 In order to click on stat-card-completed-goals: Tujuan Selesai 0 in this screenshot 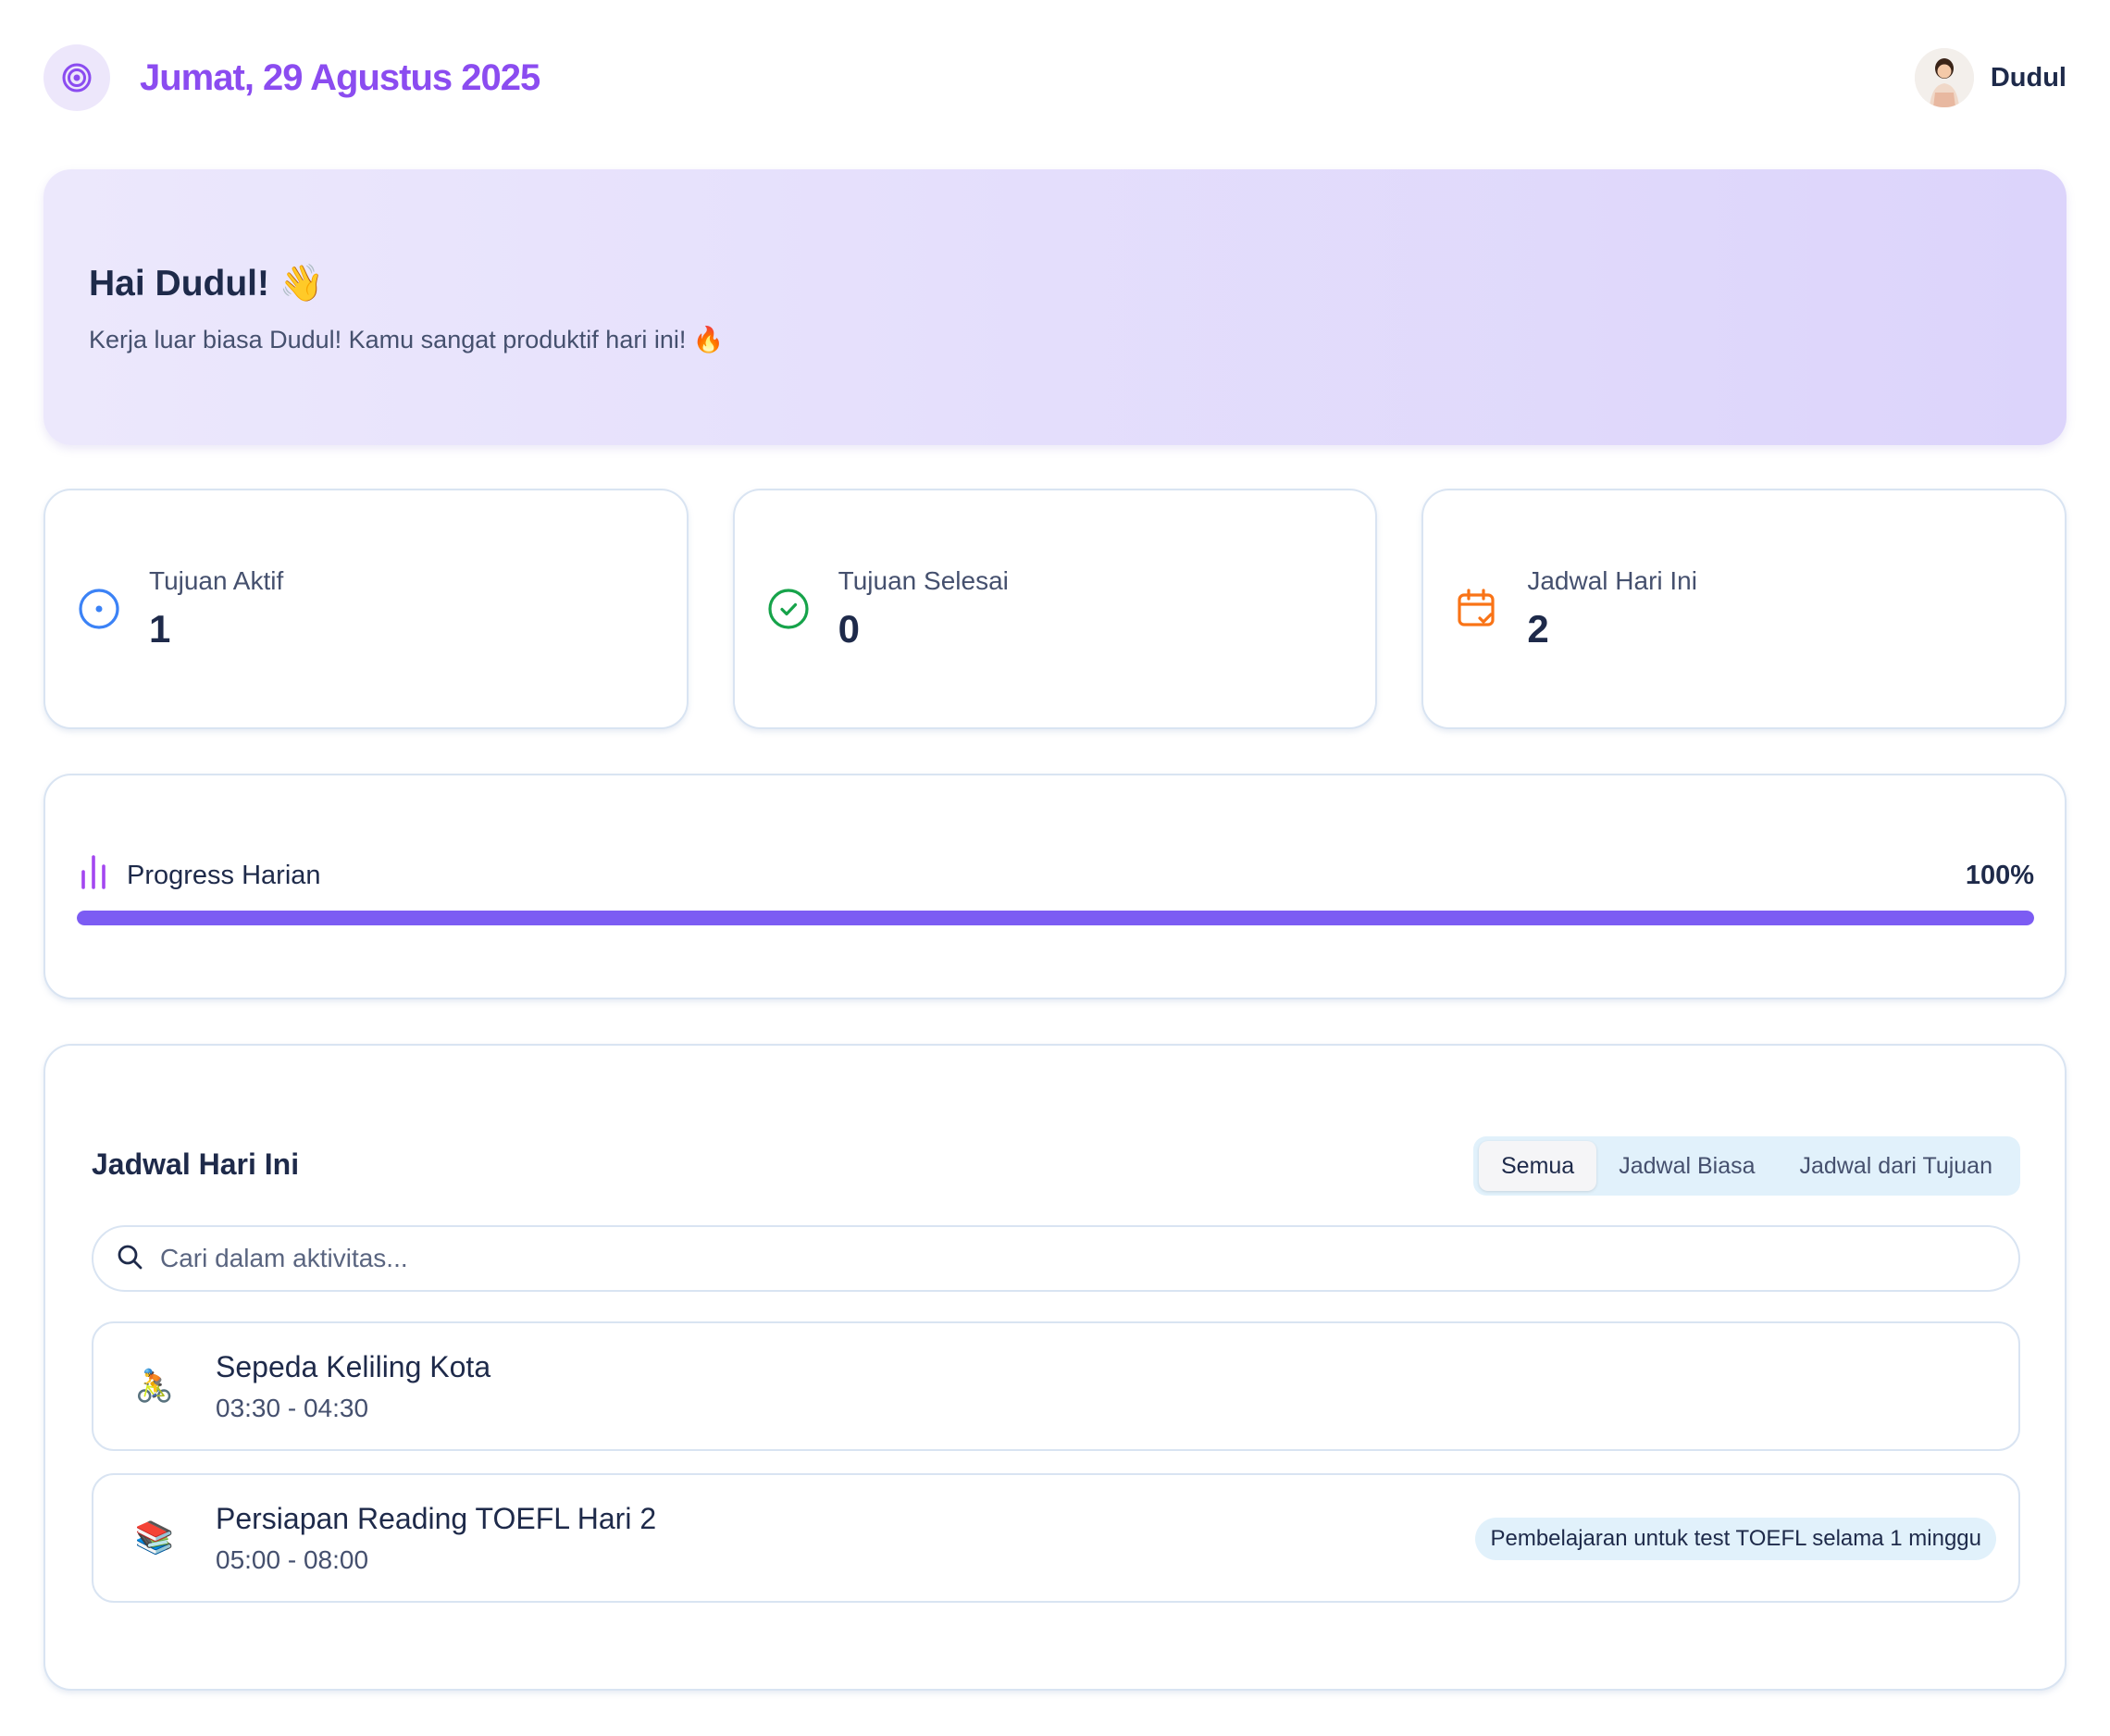, I will do `click(1055, 609)`.